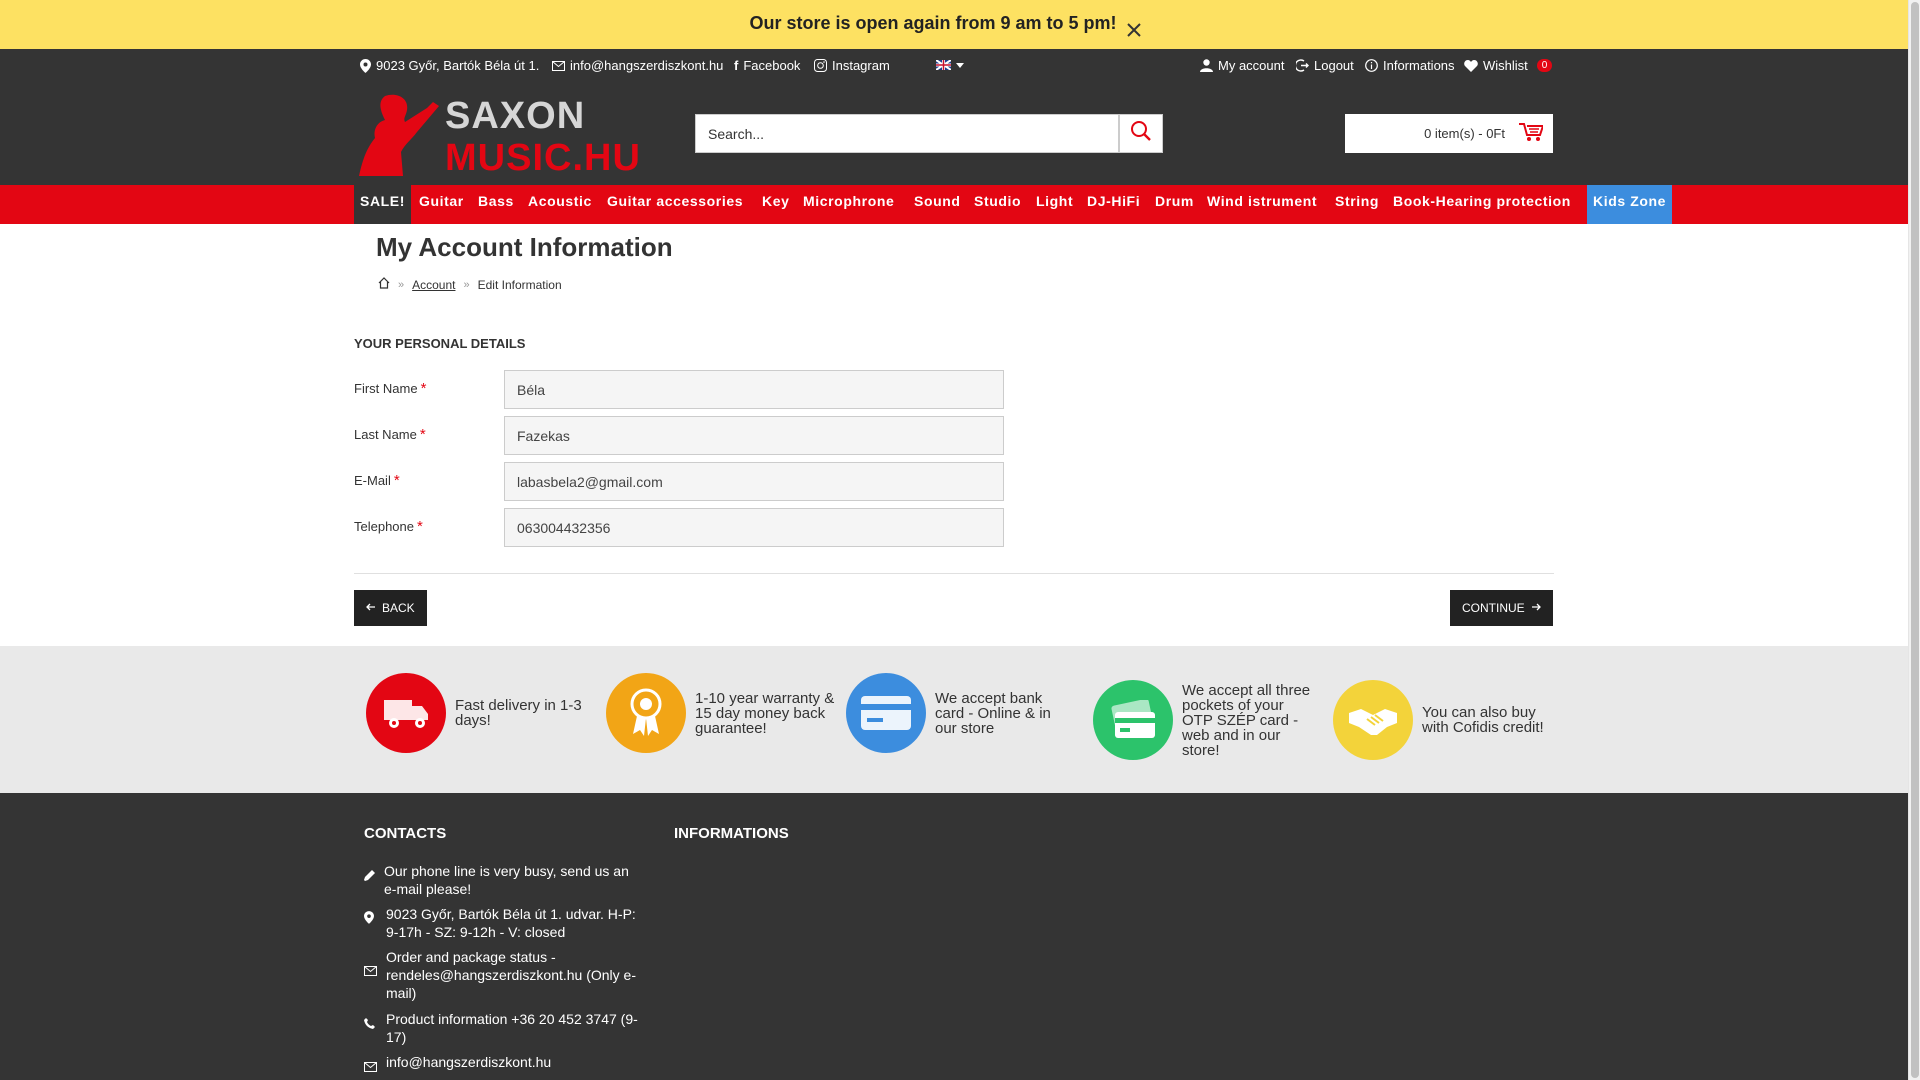  What do you see at coordinates (375, 1021) in the screenshot?
I see `phone-icon` at bounding box center [375, 1021].